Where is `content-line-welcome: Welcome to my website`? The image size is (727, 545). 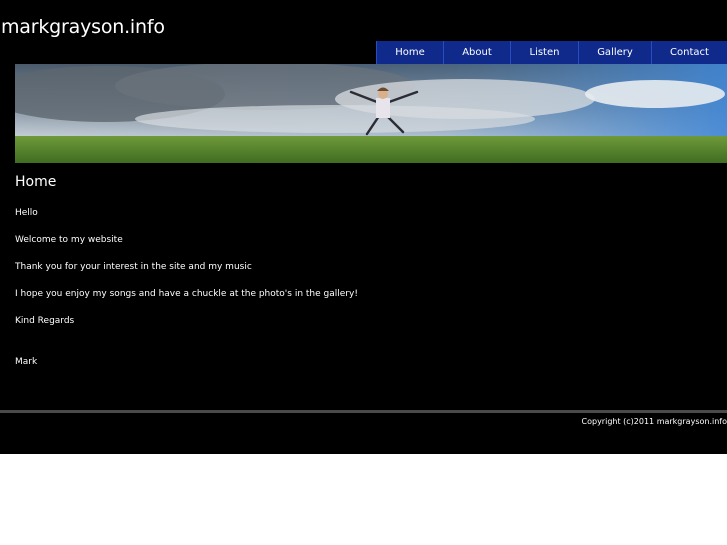
content-line-welcome: Welcome to my website is located at coordinates (69, 240).